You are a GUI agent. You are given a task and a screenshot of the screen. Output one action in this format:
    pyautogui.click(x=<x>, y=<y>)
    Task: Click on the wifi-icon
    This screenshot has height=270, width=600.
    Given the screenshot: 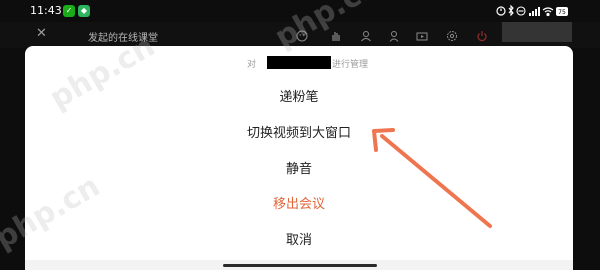 What is the action you would take?
    pyautogui.click(x=548, y=12)
    